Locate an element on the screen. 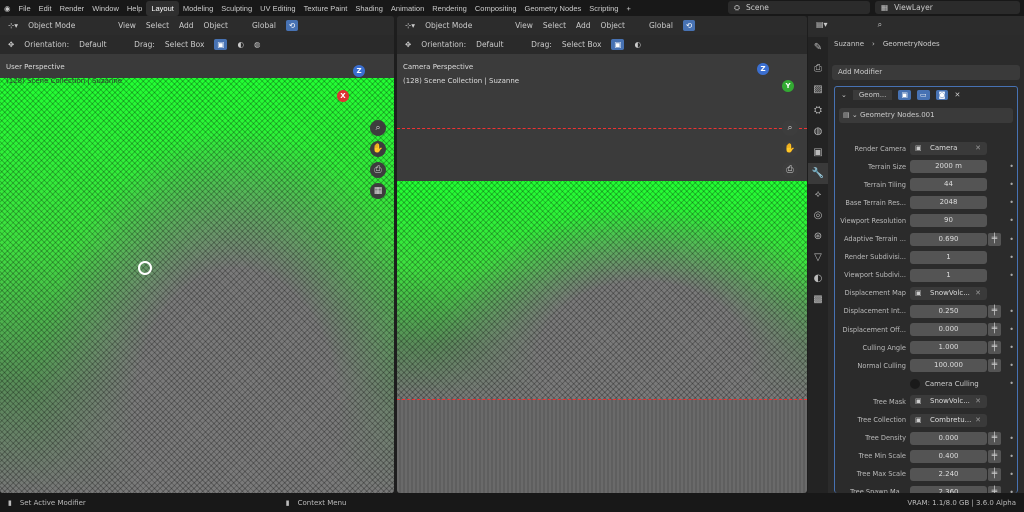  tab-constraints-icon: ⊛ is located at coordinates (818, 236).